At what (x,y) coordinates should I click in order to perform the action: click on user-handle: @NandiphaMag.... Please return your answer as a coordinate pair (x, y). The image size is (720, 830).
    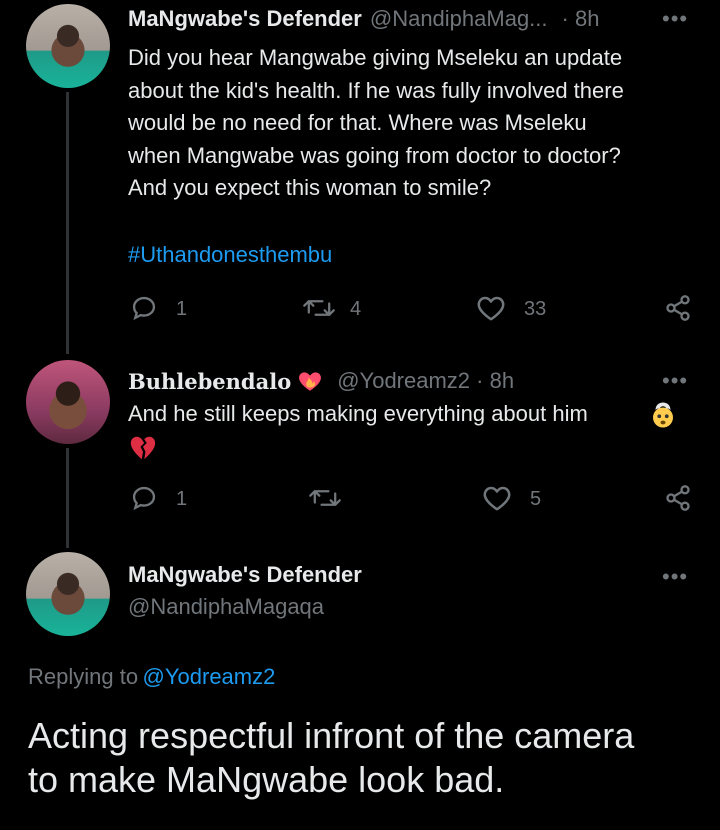
    Looking at the image, I should click on (459, 19).